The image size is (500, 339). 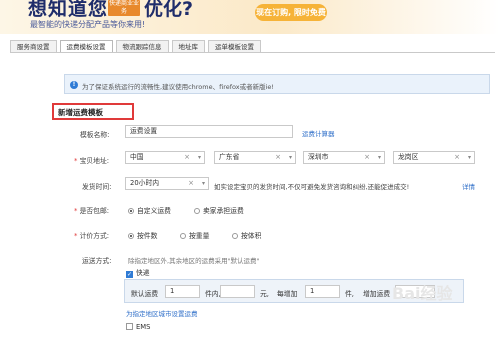 What do you see at coordinates (138, 327) in the screenshot?
I see `ems-checkbox: EMS` at bounding box center [138, 327].